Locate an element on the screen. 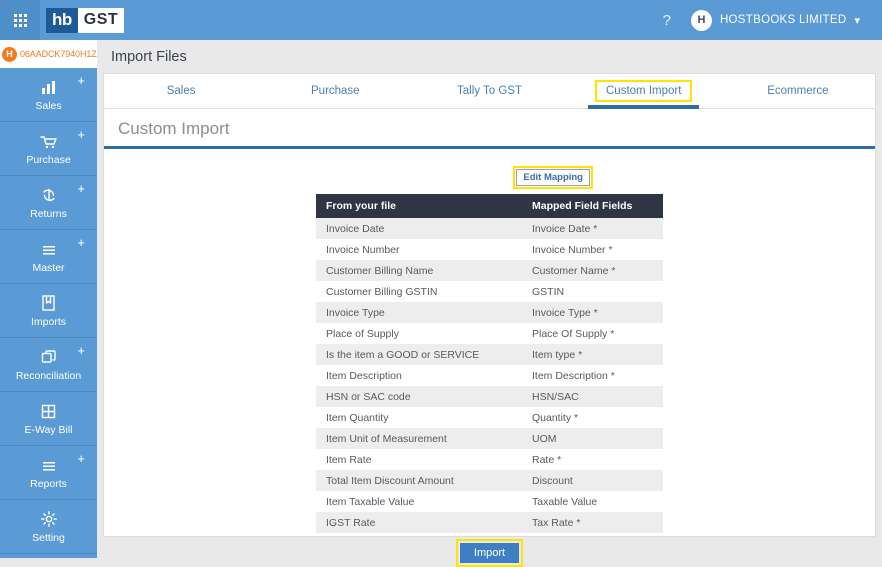  mapped-field-cell: UOM is located at coordinates (544, 438).